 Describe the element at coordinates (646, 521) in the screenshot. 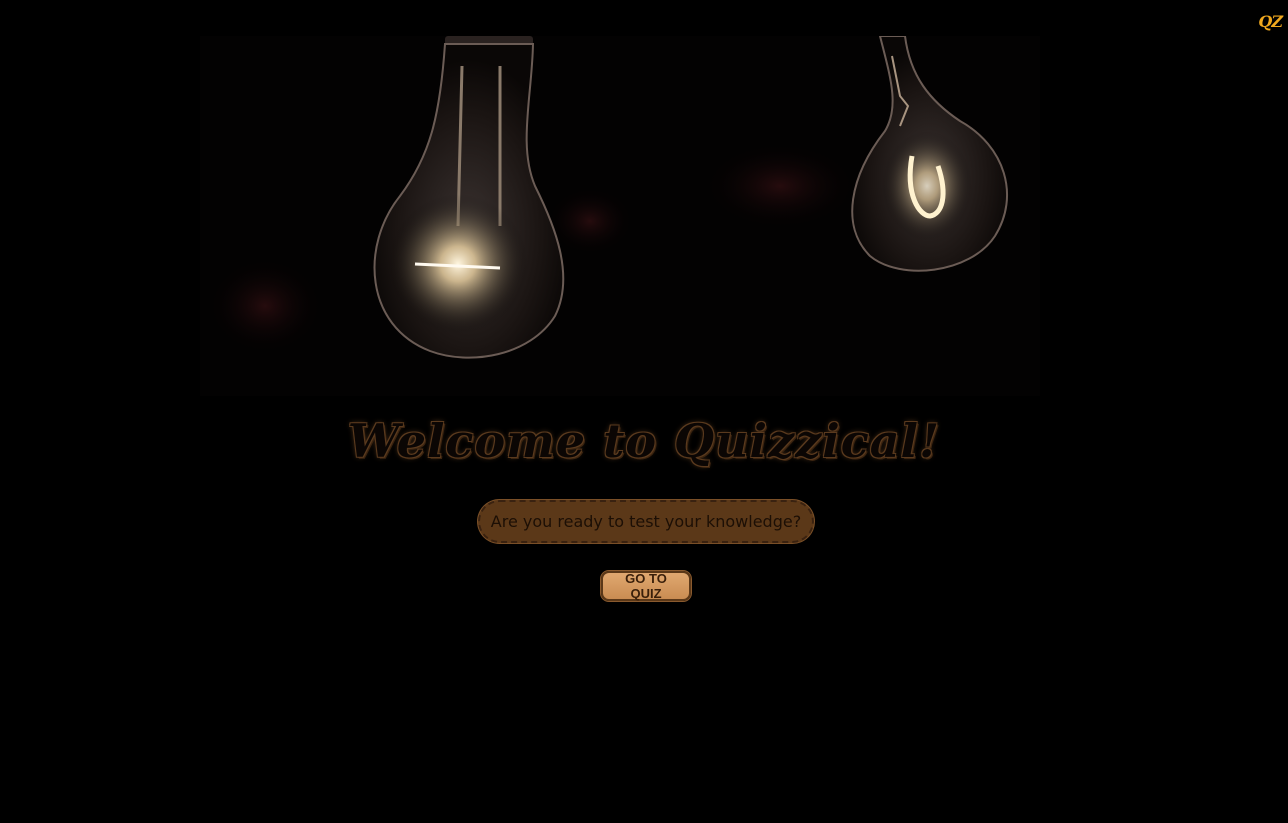

I see `subtitle-pill: Are you ready to test your knowledge?` at that location.